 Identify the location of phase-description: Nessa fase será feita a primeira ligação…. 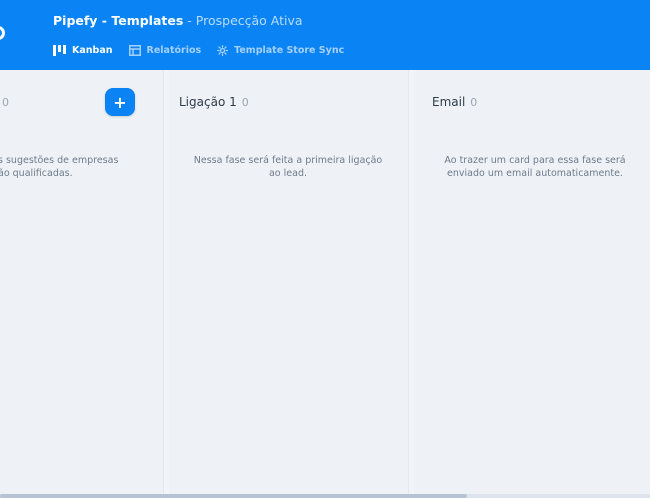
(288, 167).